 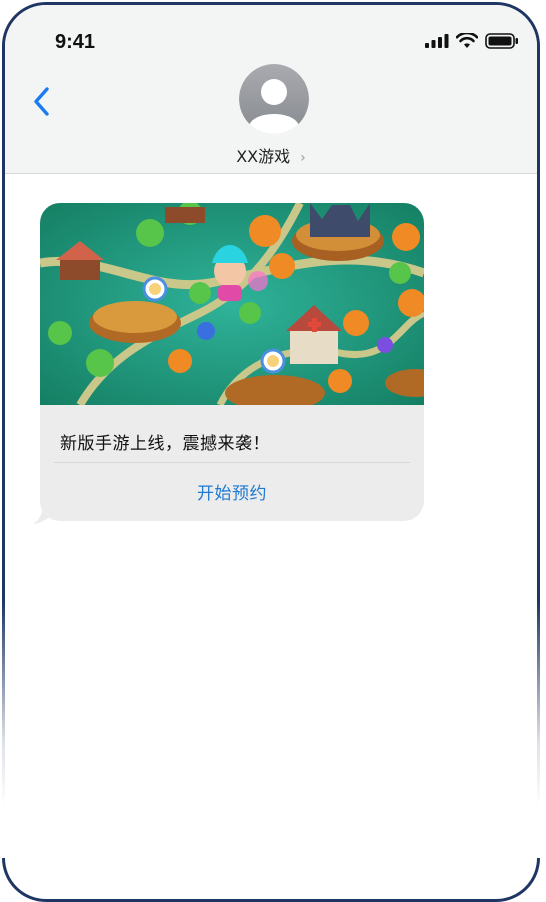 I want to click on contact-name-row: XX游戏 ›, so click(x=271, y=155).